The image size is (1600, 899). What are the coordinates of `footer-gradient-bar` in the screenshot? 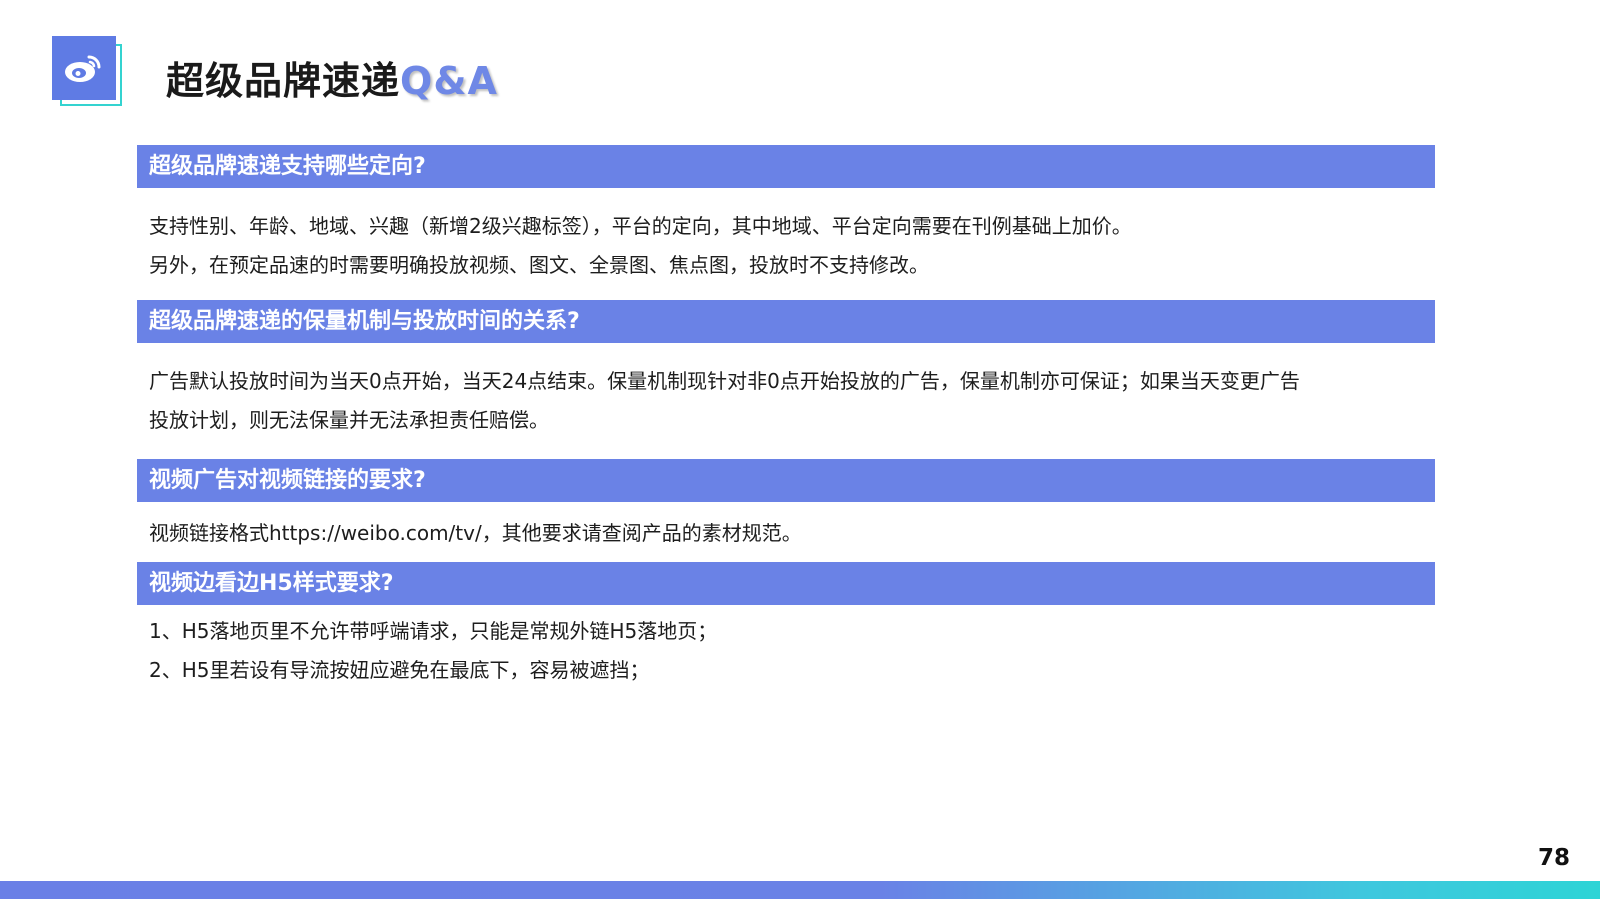 It's located at (800, 890).